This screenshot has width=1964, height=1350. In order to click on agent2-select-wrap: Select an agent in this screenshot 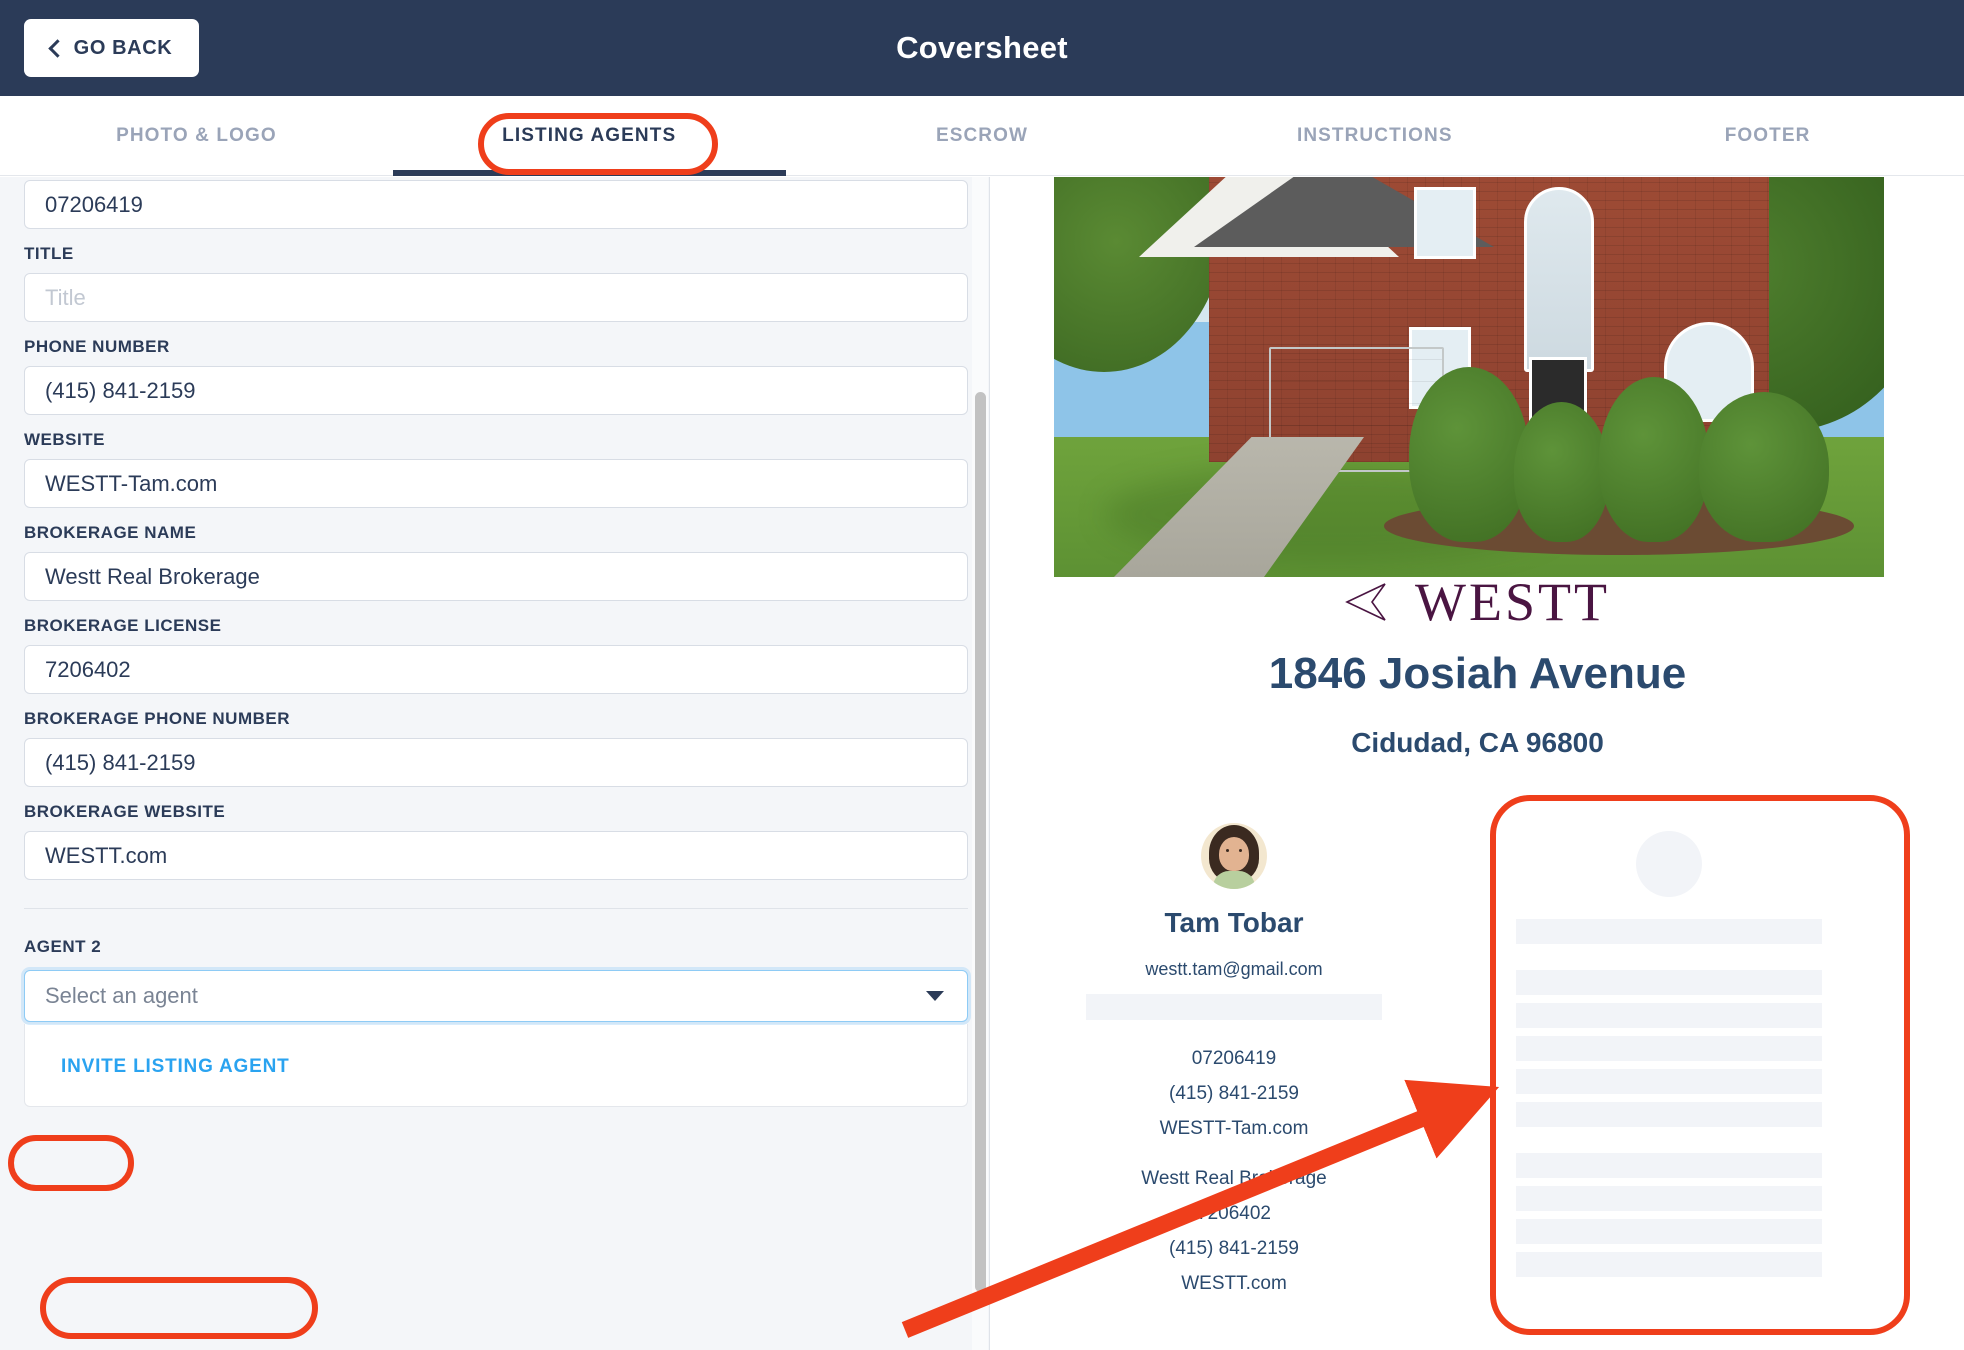, I will do `click(496, 996)`.